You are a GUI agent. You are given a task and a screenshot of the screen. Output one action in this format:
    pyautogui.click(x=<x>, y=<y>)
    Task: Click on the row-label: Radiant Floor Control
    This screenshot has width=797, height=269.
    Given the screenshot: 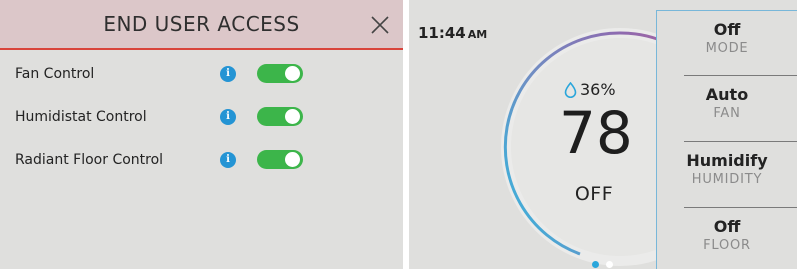 What is the action you would take?
    pyautogui.click(x=89, y=159)
    